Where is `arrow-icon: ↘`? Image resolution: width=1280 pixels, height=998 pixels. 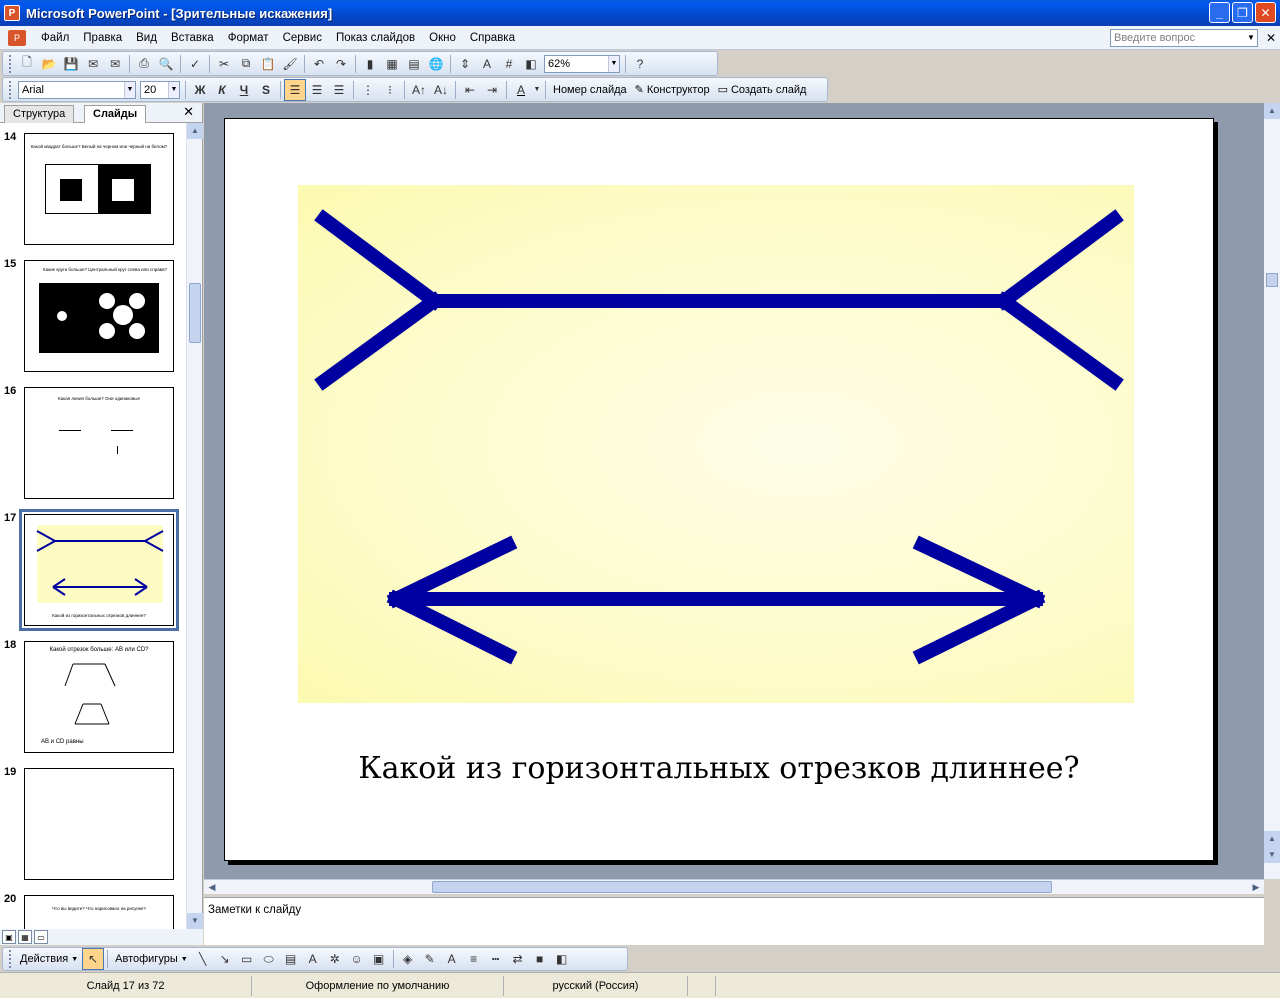
arrow-icon: ↘ is located at coordinates (225, 959).